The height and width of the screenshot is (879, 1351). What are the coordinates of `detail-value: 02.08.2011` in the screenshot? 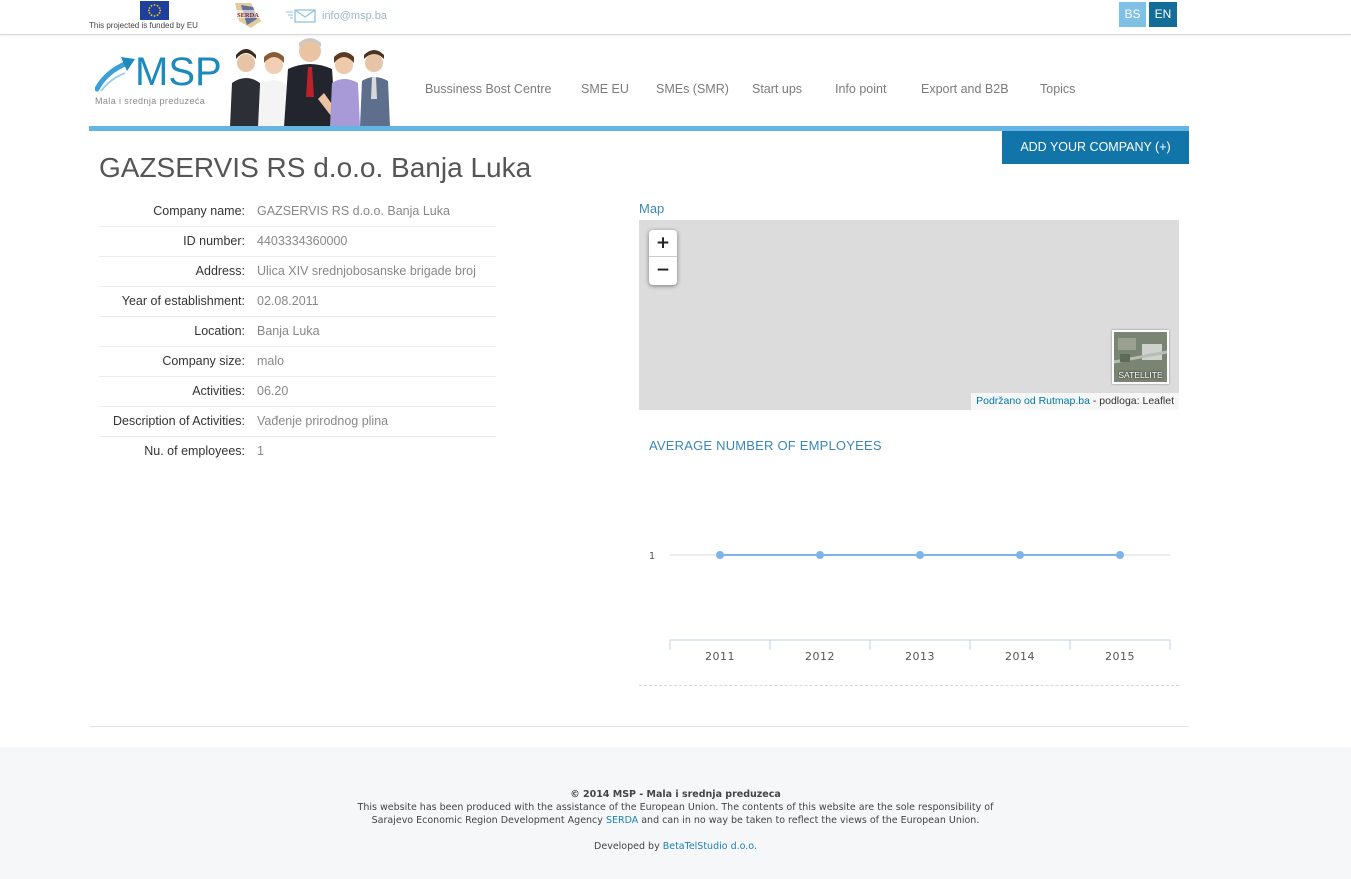 It's located at (288, 301).